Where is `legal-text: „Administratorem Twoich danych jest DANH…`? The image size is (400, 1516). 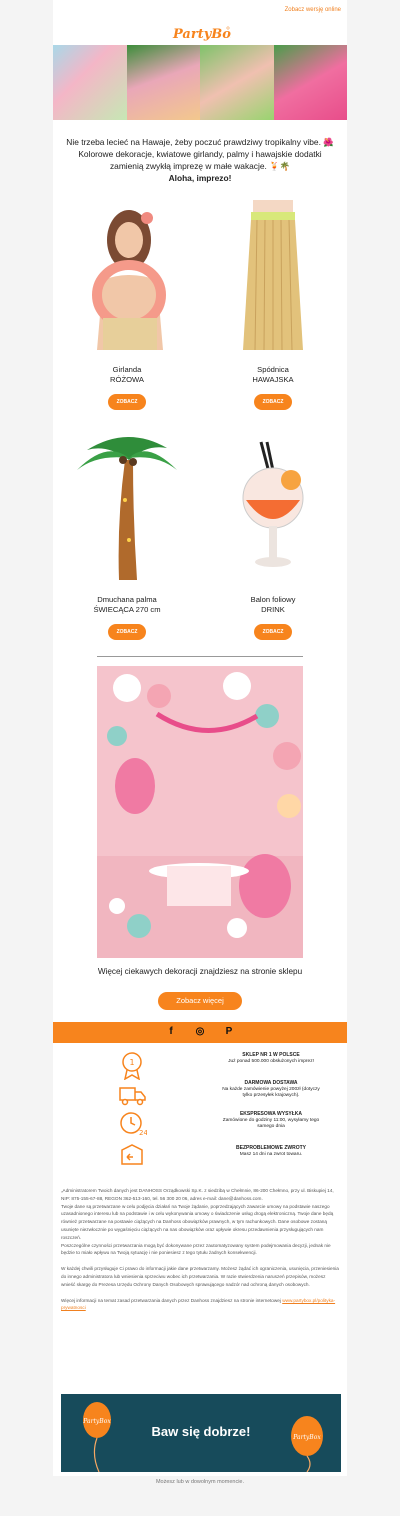 legal-text: „Administratorem Twoich danych jest DANH… is located at coordinates (201, 1253).